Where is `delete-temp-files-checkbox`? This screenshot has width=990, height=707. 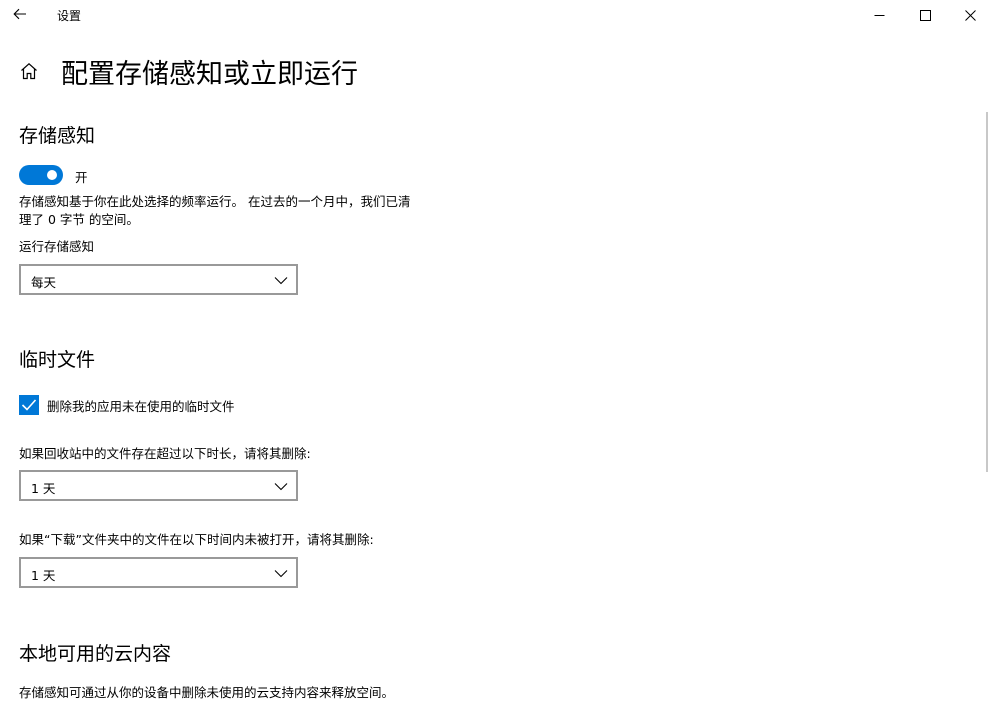 delete-temp-files-checkbox is located at coordinates (29, 405).